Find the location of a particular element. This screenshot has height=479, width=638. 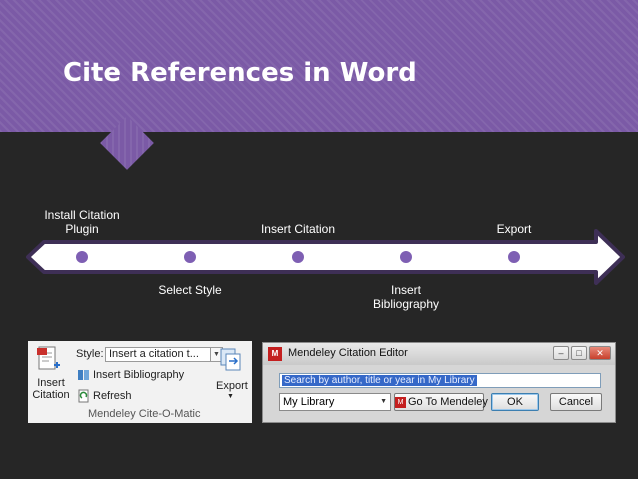

cancel-button: Cancel is located at coordinates (576, 402).